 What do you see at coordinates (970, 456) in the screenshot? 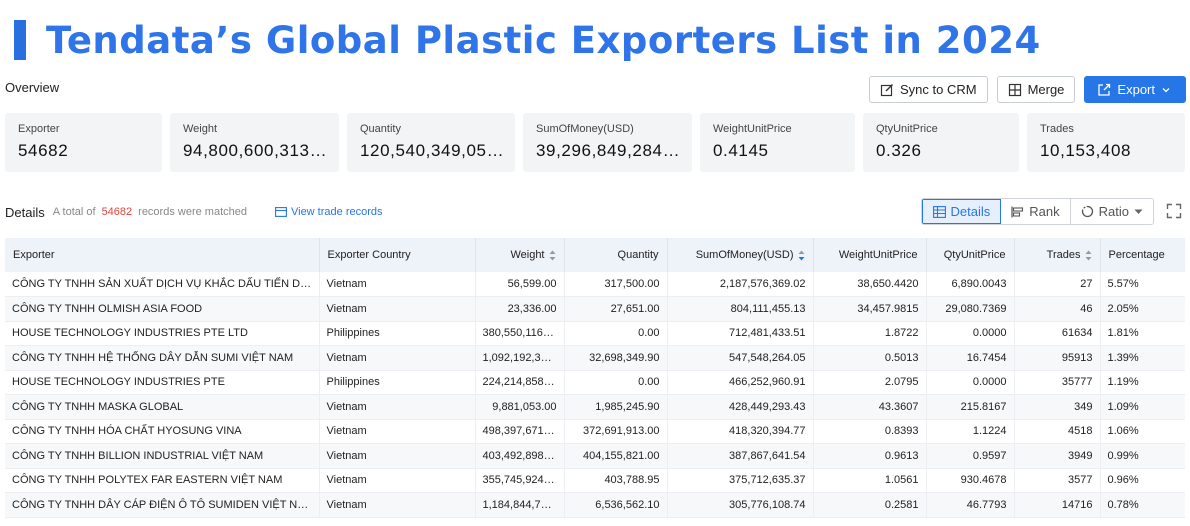
I see `cell-qty-unit-price: 0.9597` at bounding box center [970, 456].